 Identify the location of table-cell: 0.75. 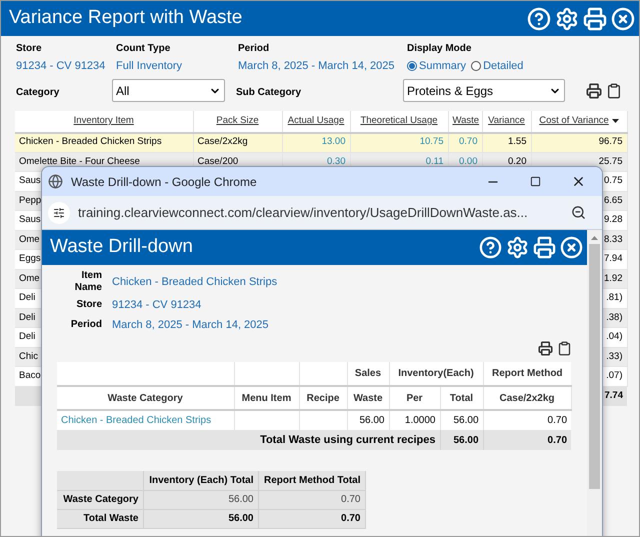
(613, 180).